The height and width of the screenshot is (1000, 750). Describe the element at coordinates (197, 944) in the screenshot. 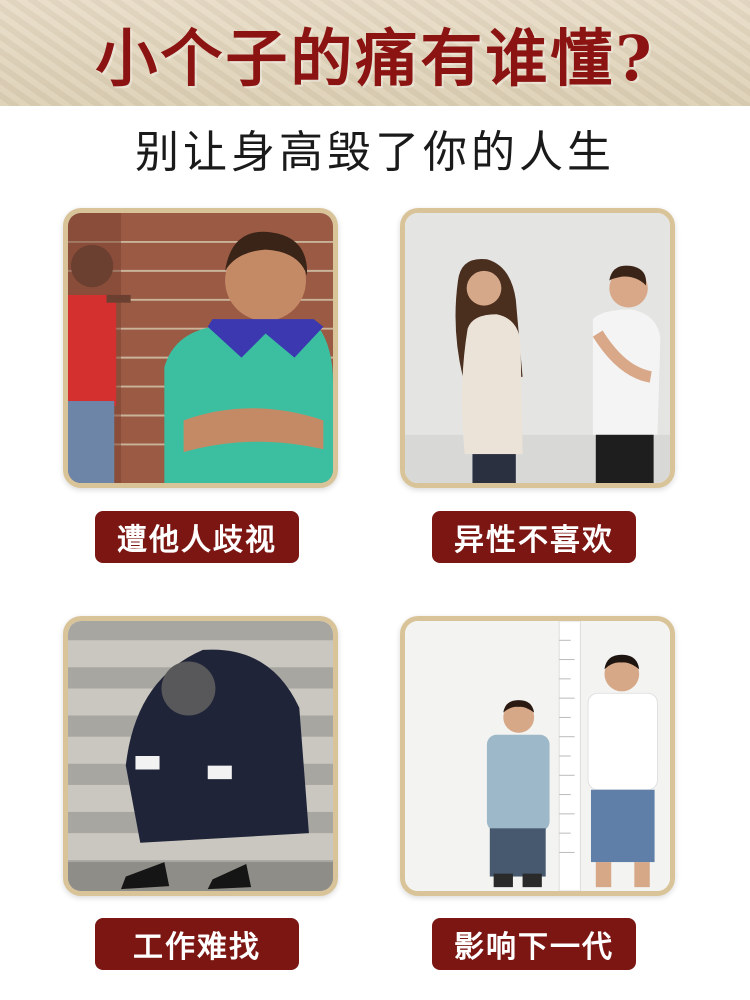

I see `label-job-hunting: 工作难找` at that location.